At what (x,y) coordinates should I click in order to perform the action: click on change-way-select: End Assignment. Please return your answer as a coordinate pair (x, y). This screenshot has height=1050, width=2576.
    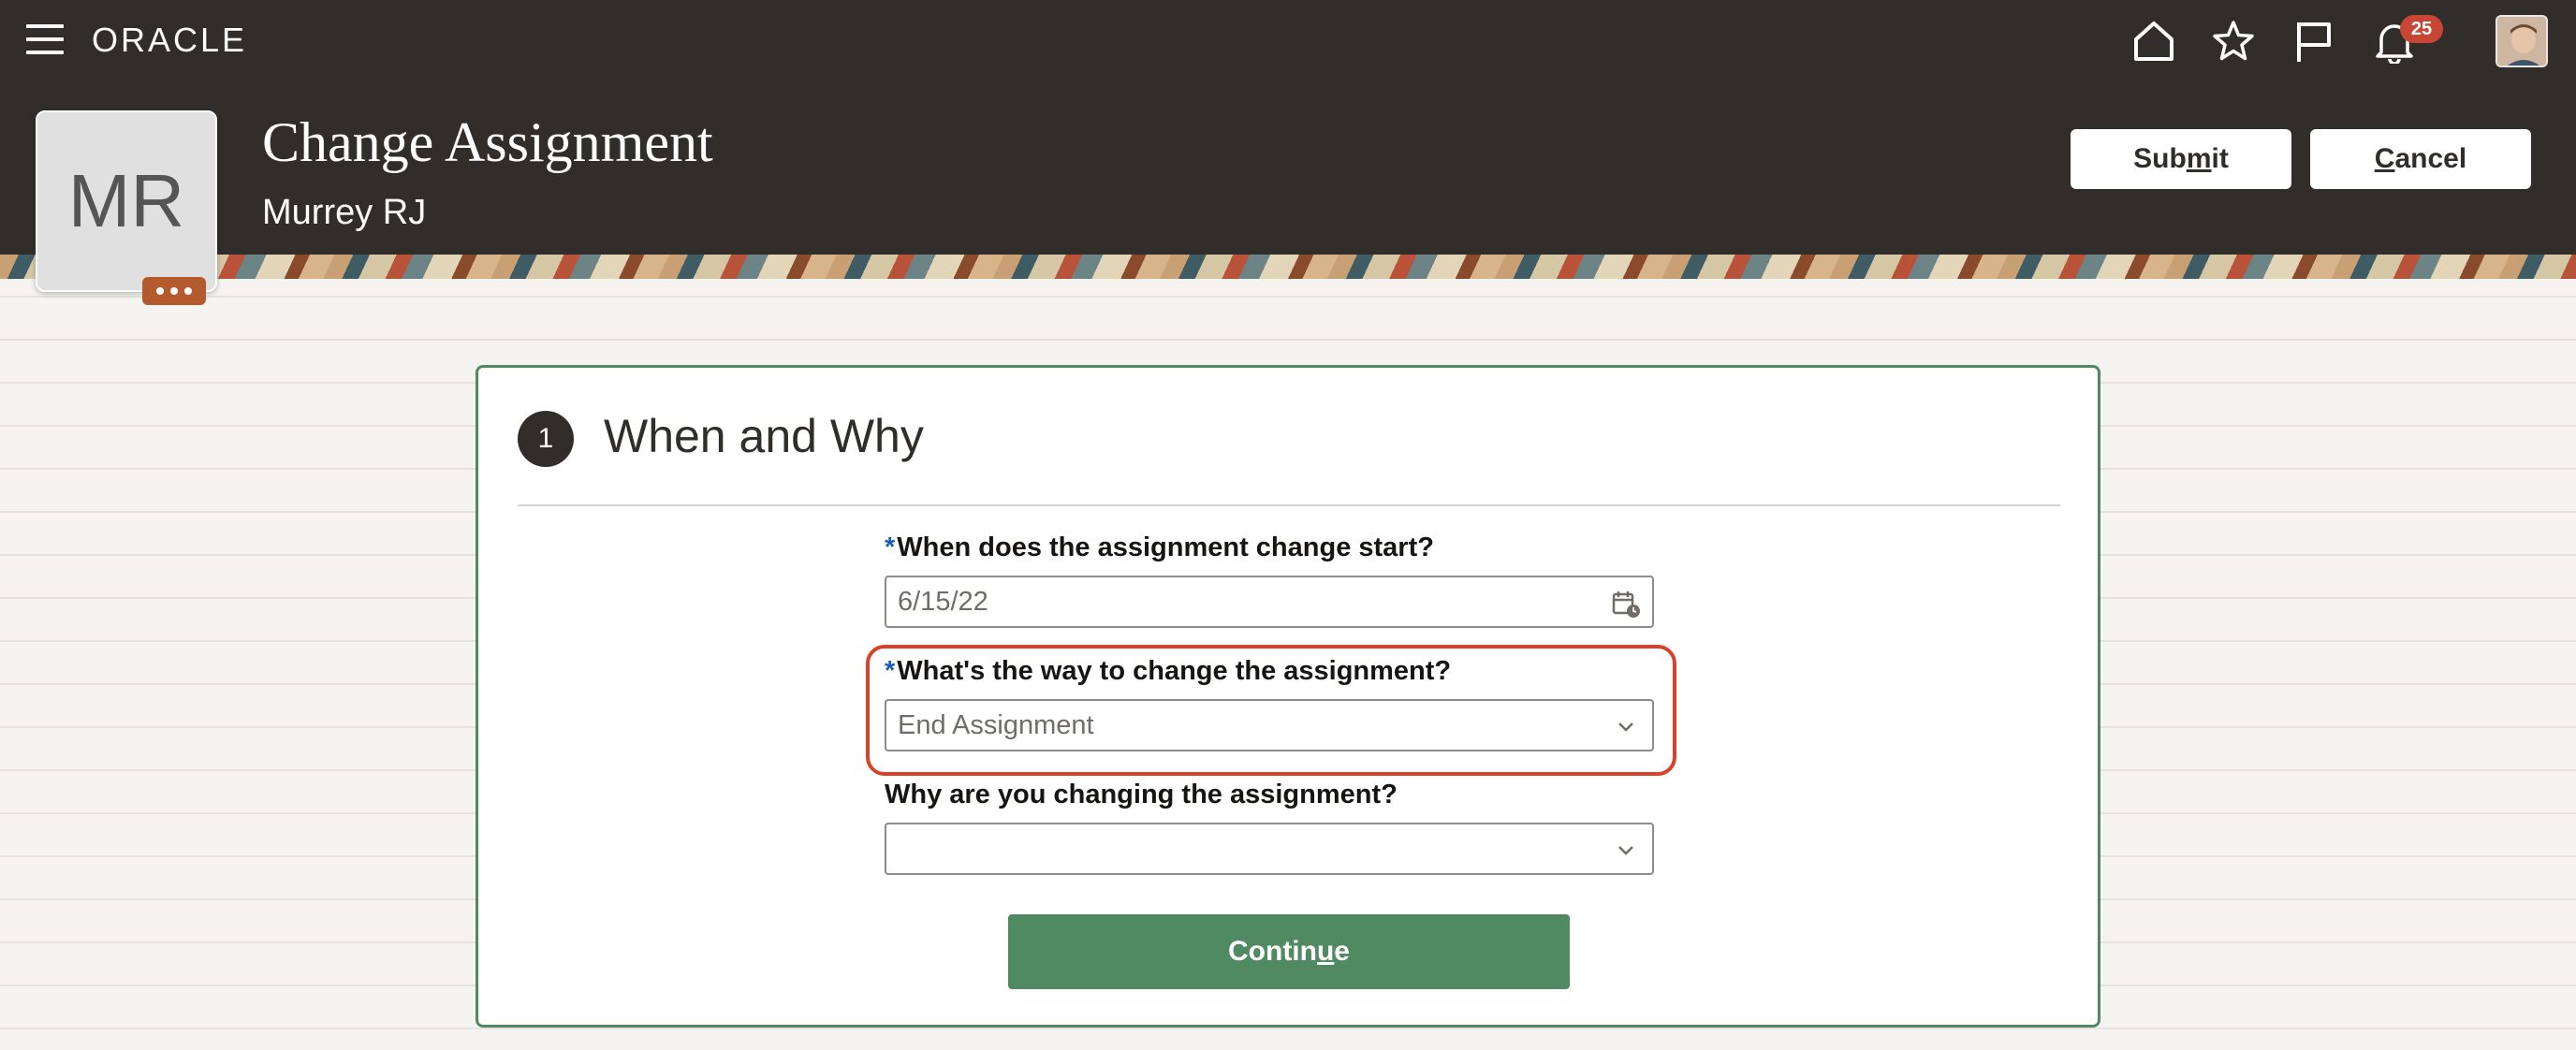
    Looking at the image, I should click on (1269, 725).